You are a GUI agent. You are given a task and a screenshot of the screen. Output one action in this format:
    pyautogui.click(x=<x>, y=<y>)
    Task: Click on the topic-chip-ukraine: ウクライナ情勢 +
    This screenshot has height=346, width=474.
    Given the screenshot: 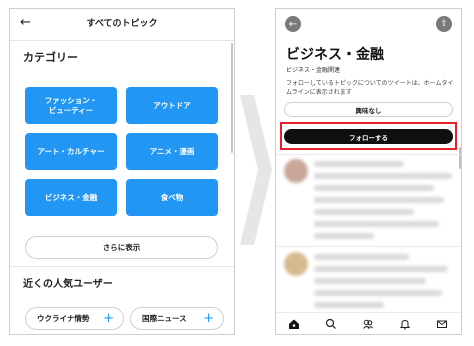 What is the action you would take?
    pyautogui.click(x=74, y=318)
    